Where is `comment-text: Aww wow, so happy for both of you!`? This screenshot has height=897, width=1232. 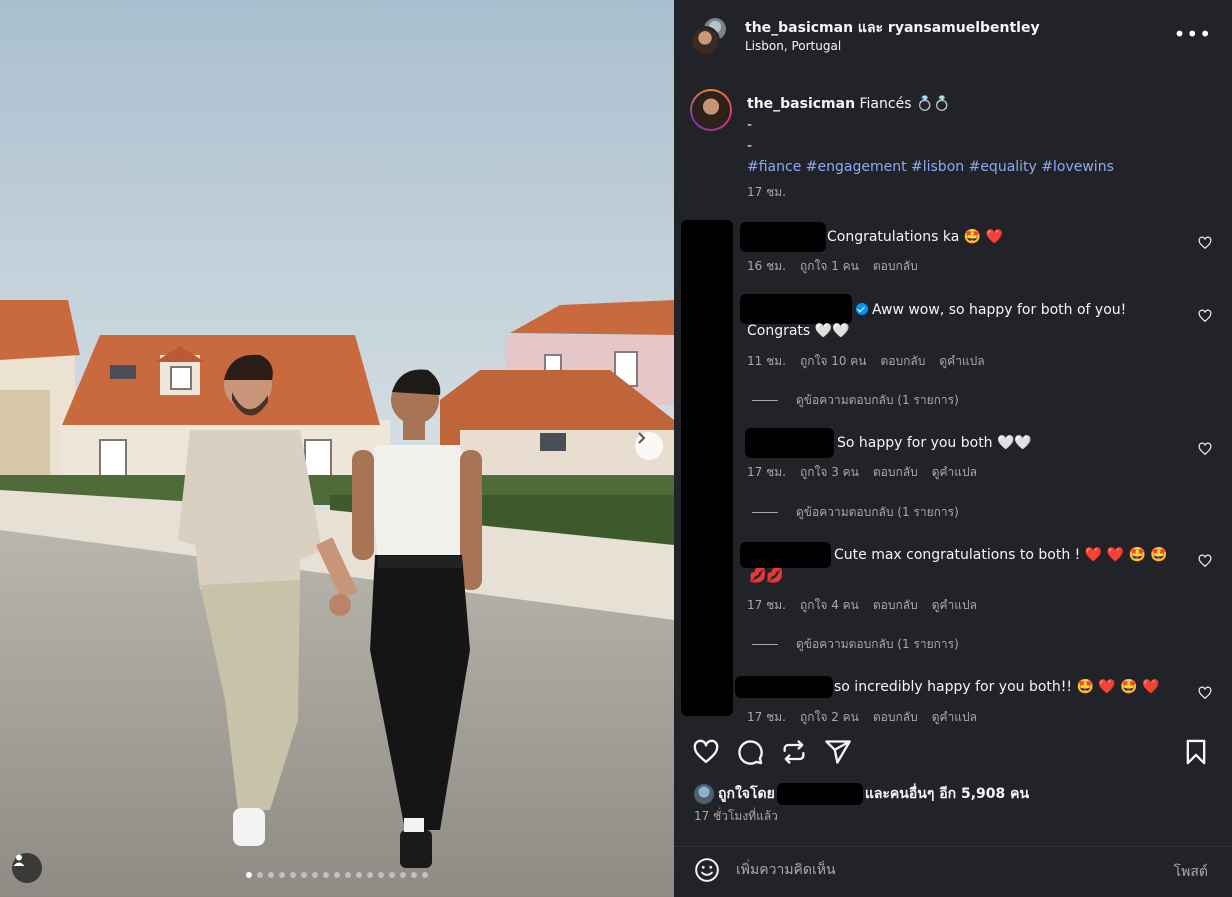
comment-text: Aww wow, so happy for both of you! is located at coordinates (1044, 310).